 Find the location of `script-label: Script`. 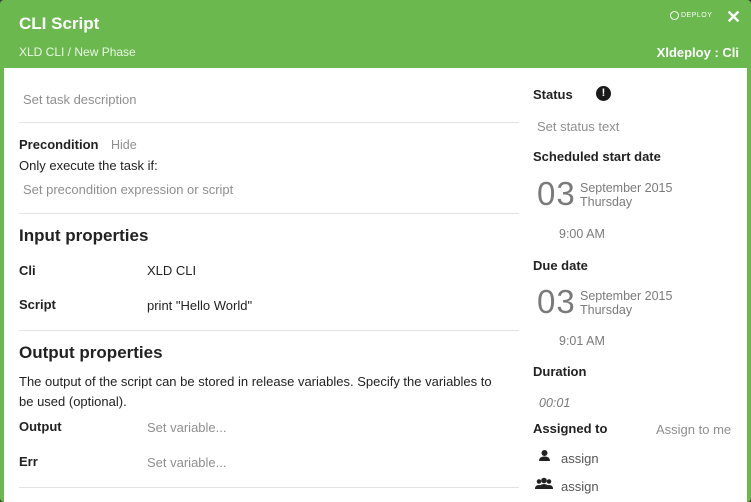

script-label: Script is located at coordinates (37, 304).